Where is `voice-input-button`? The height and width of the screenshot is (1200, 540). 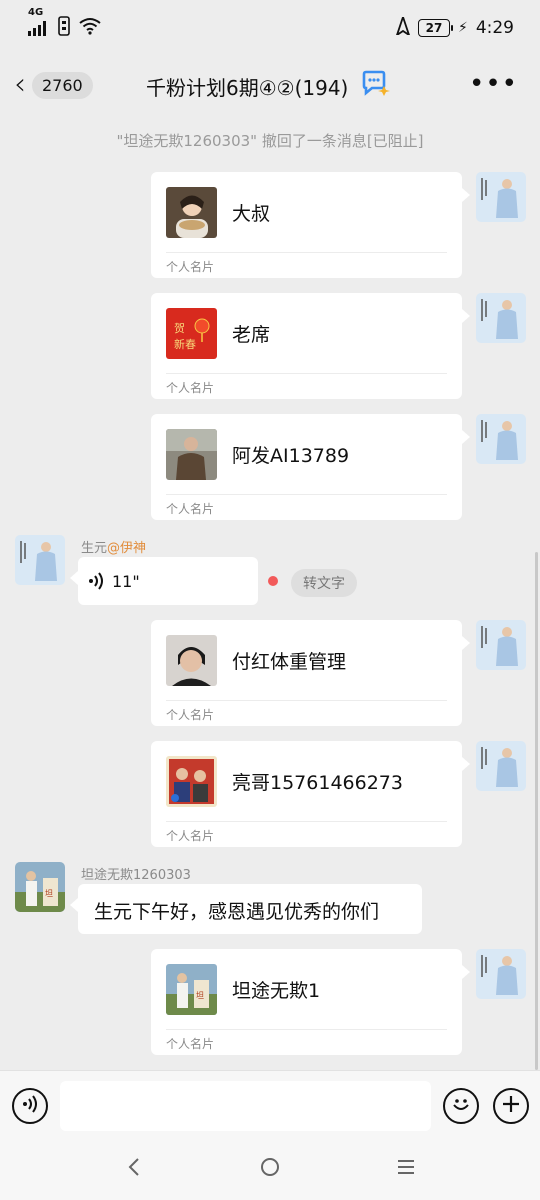
voice-input-button is located at coordinates (30, 1106).